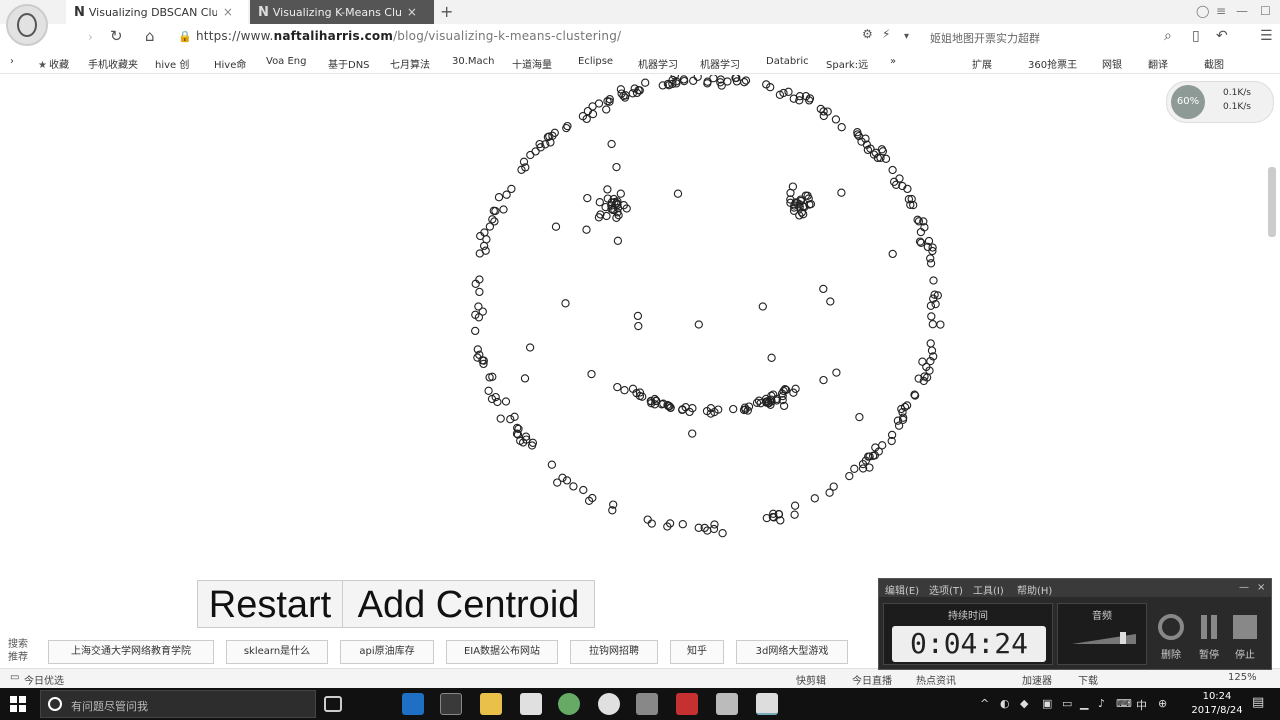  What do you see at coordinates (410, 63) in the screenshot?
I see `bookmark-item: 七月算法` at bounding box center [410, 63].